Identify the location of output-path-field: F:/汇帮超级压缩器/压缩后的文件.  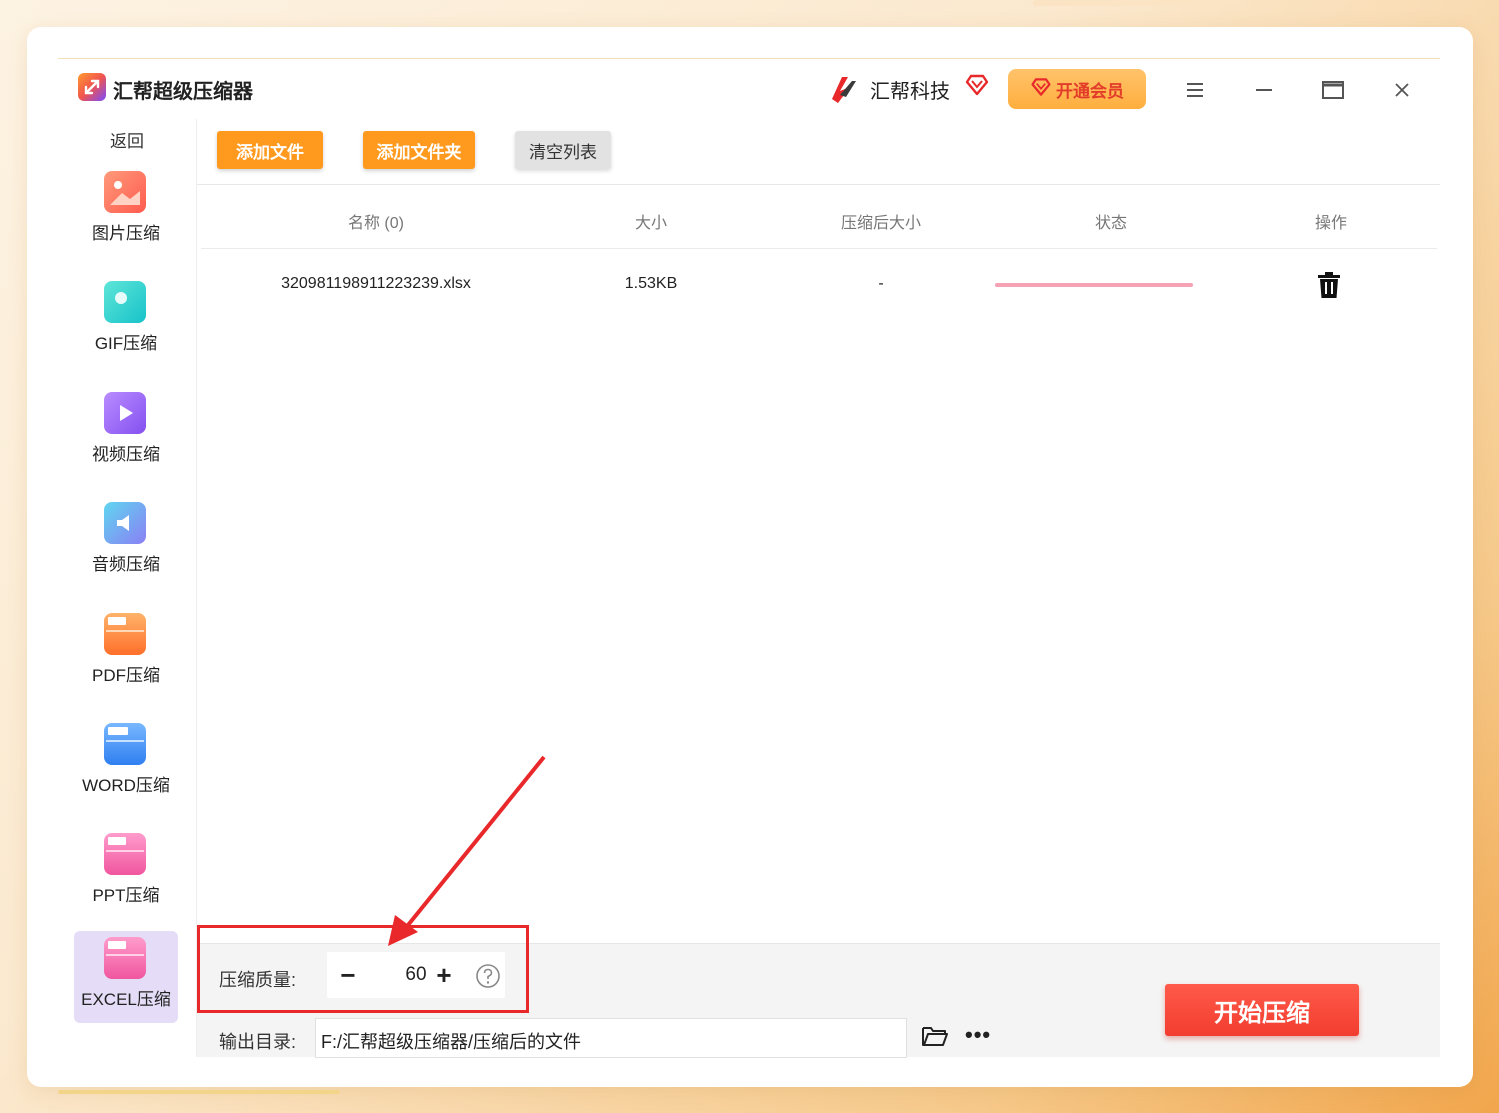
(611, 1038).